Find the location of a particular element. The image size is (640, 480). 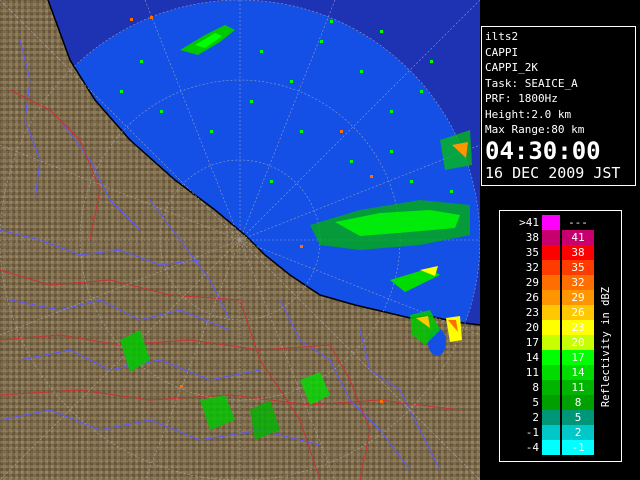

legend-high-value: 35 is located at coordinates (578, 267).